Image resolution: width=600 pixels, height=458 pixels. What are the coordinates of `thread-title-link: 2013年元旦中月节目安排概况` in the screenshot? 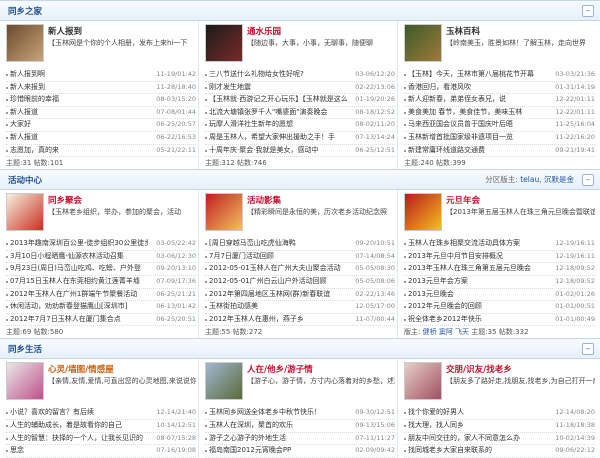 It's located at (477, 257).